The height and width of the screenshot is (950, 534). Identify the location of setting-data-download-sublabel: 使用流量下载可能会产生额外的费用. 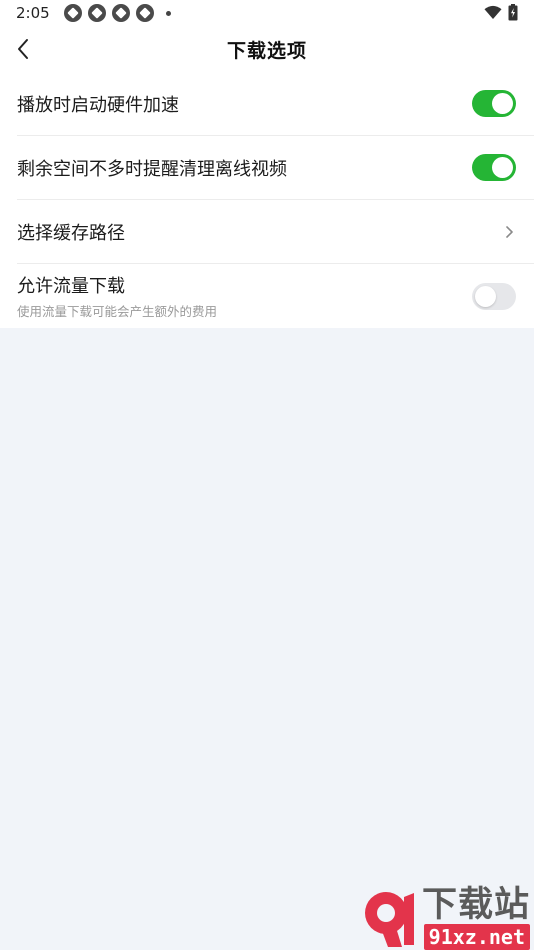
(117, 311).